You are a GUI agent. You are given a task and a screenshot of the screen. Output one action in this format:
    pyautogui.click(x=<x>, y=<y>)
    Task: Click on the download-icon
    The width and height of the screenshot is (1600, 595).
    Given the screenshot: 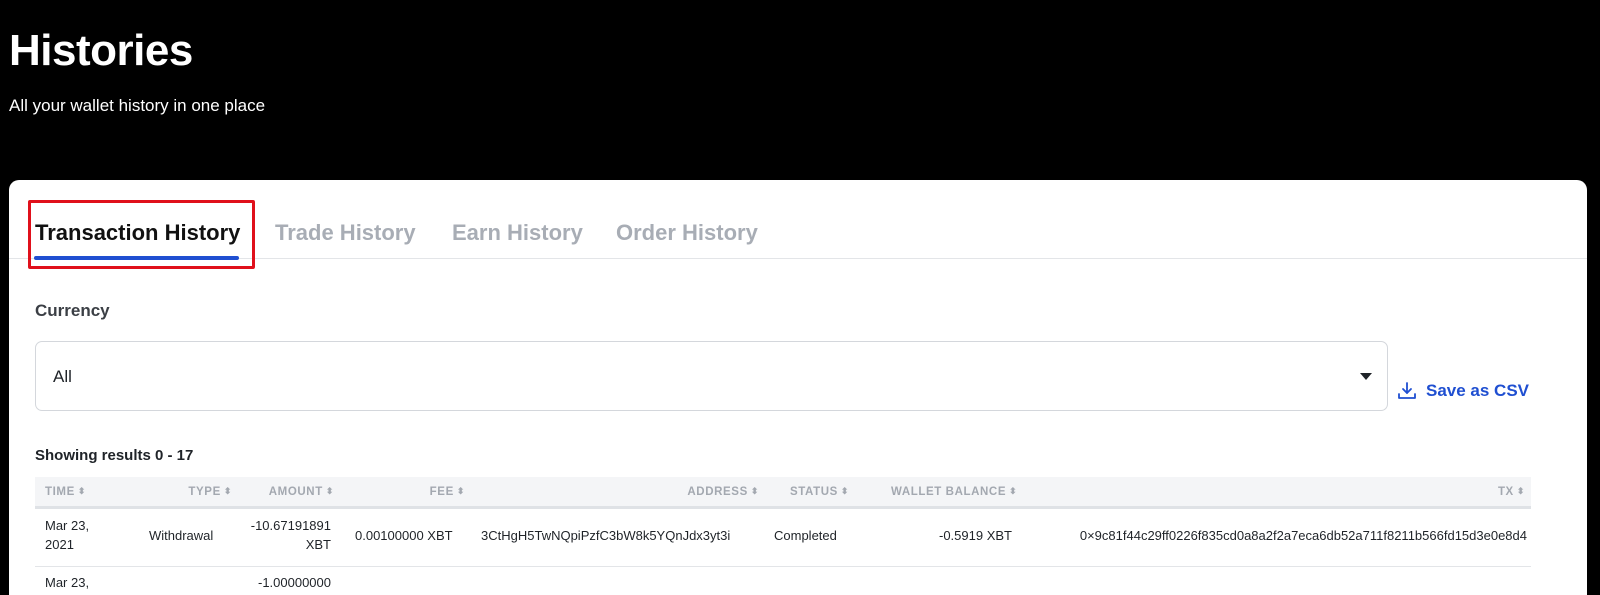 What is the action you would take?
    pyautogui.click(x=1407, y=390)
    